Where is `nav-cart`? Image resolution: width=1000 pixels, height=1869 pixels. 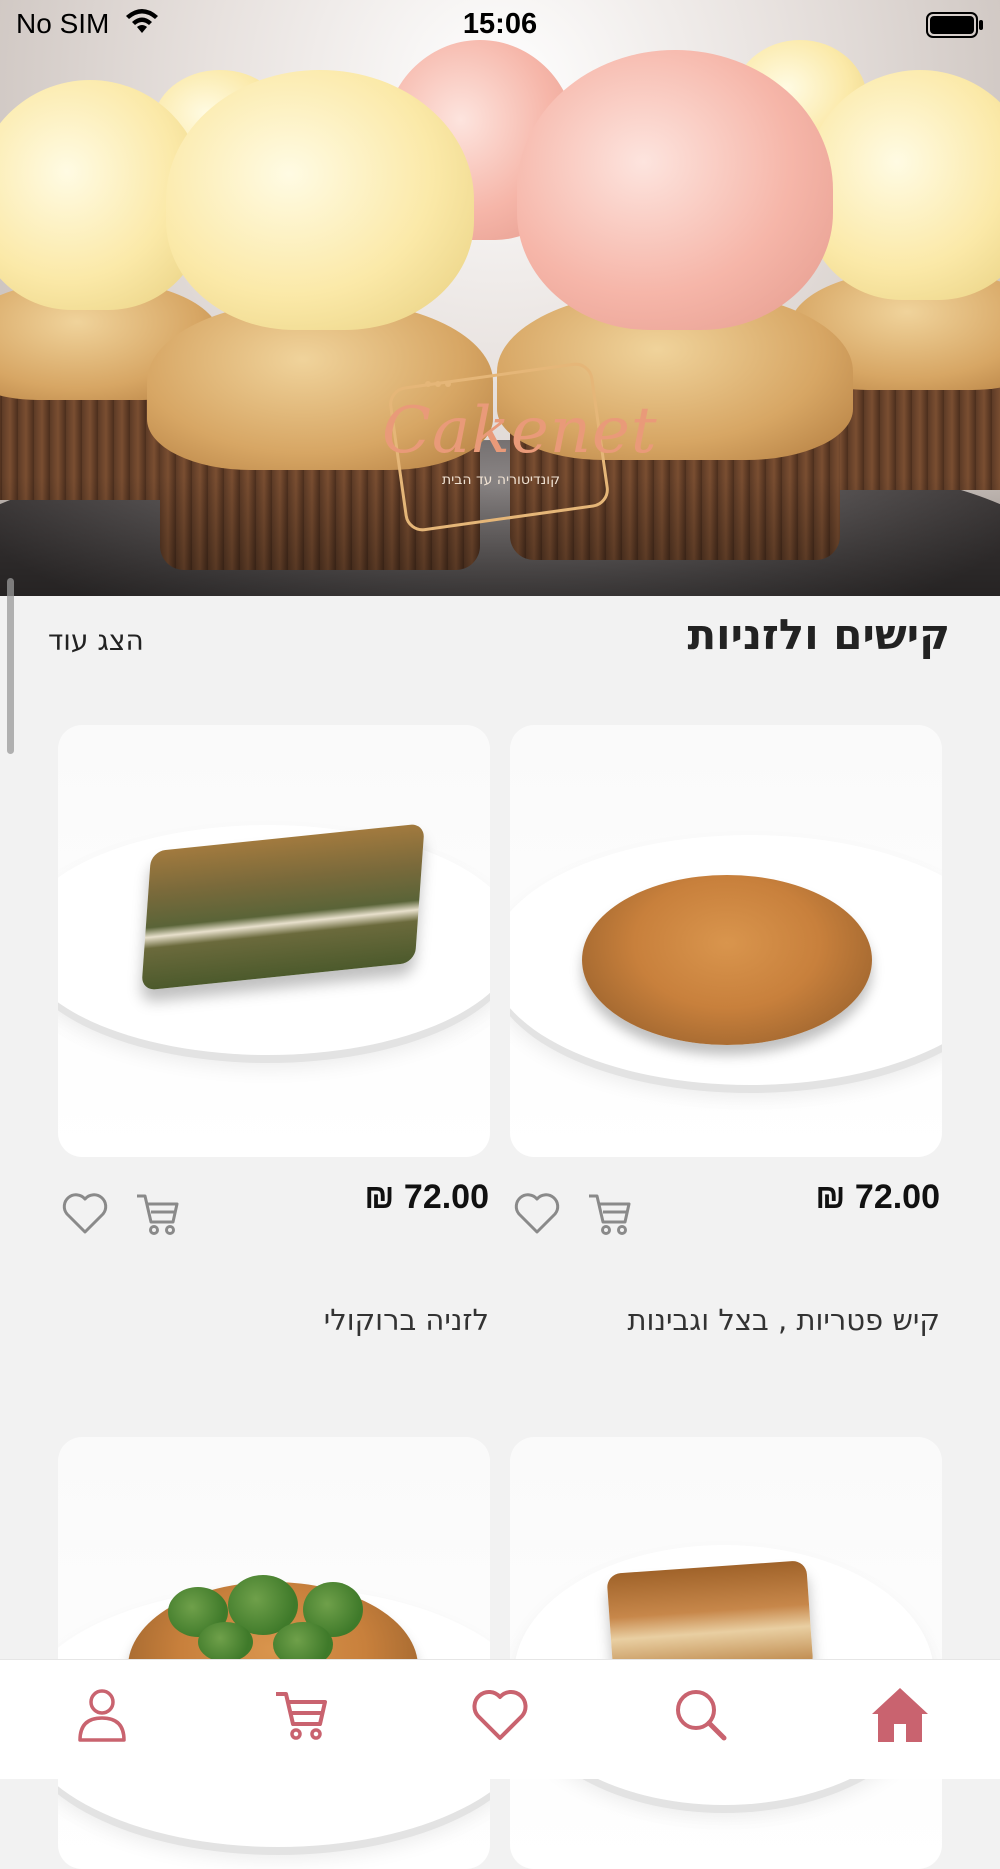
nav-cart is located at coordinates (302, 1714).